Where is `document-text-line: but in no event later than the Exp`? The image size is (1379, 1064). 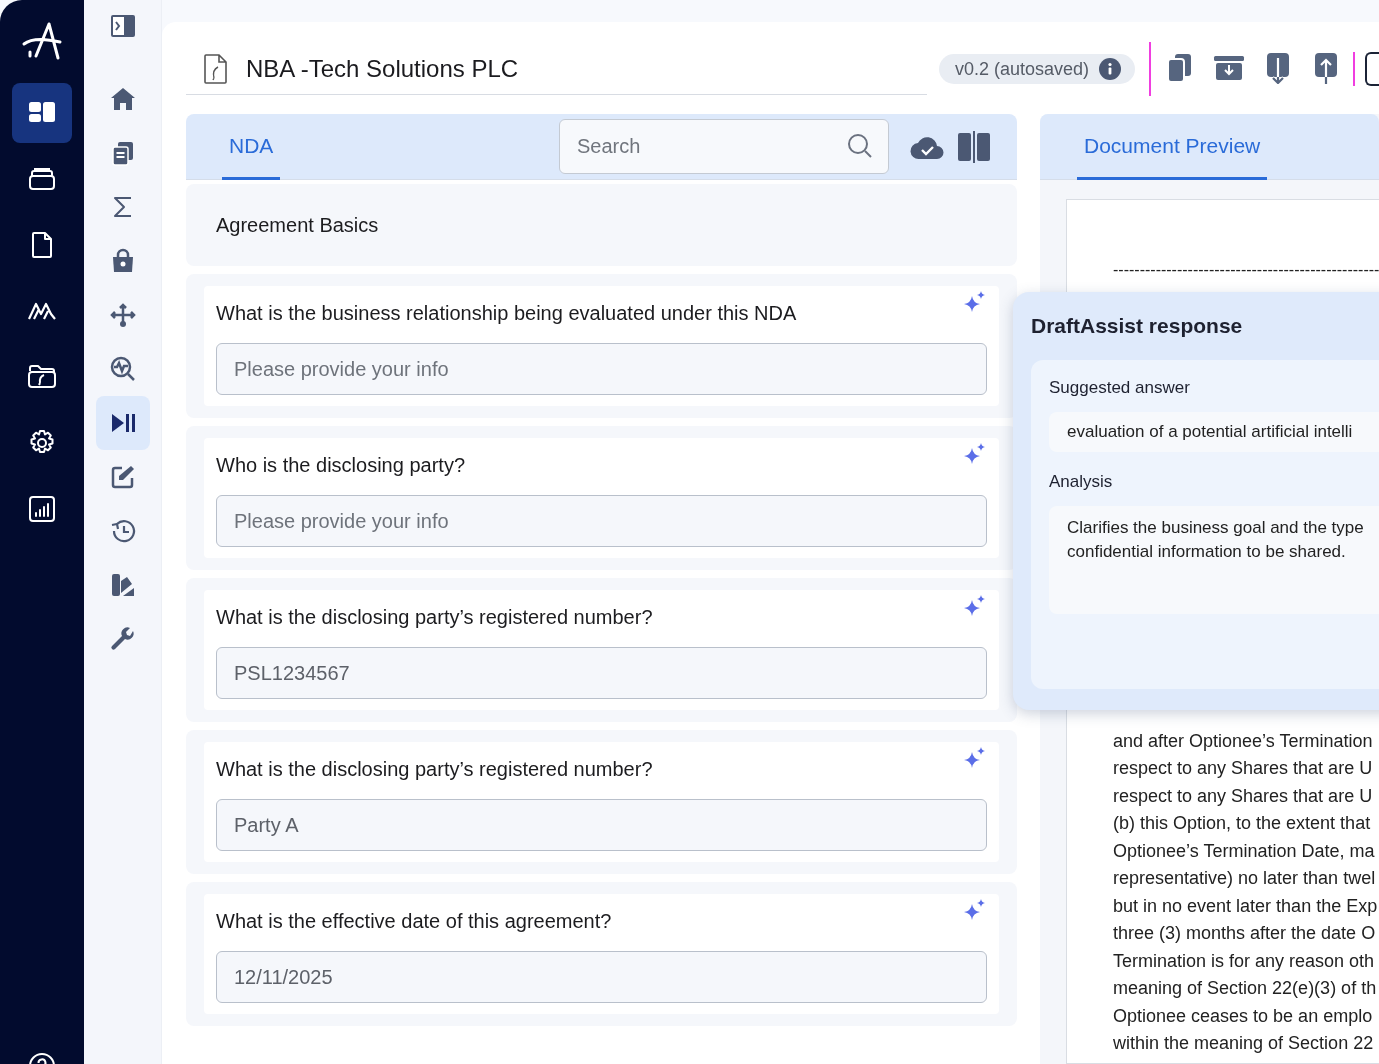
document-text-line: but in no event later than the Exp is located at coordinates (1246, 906).